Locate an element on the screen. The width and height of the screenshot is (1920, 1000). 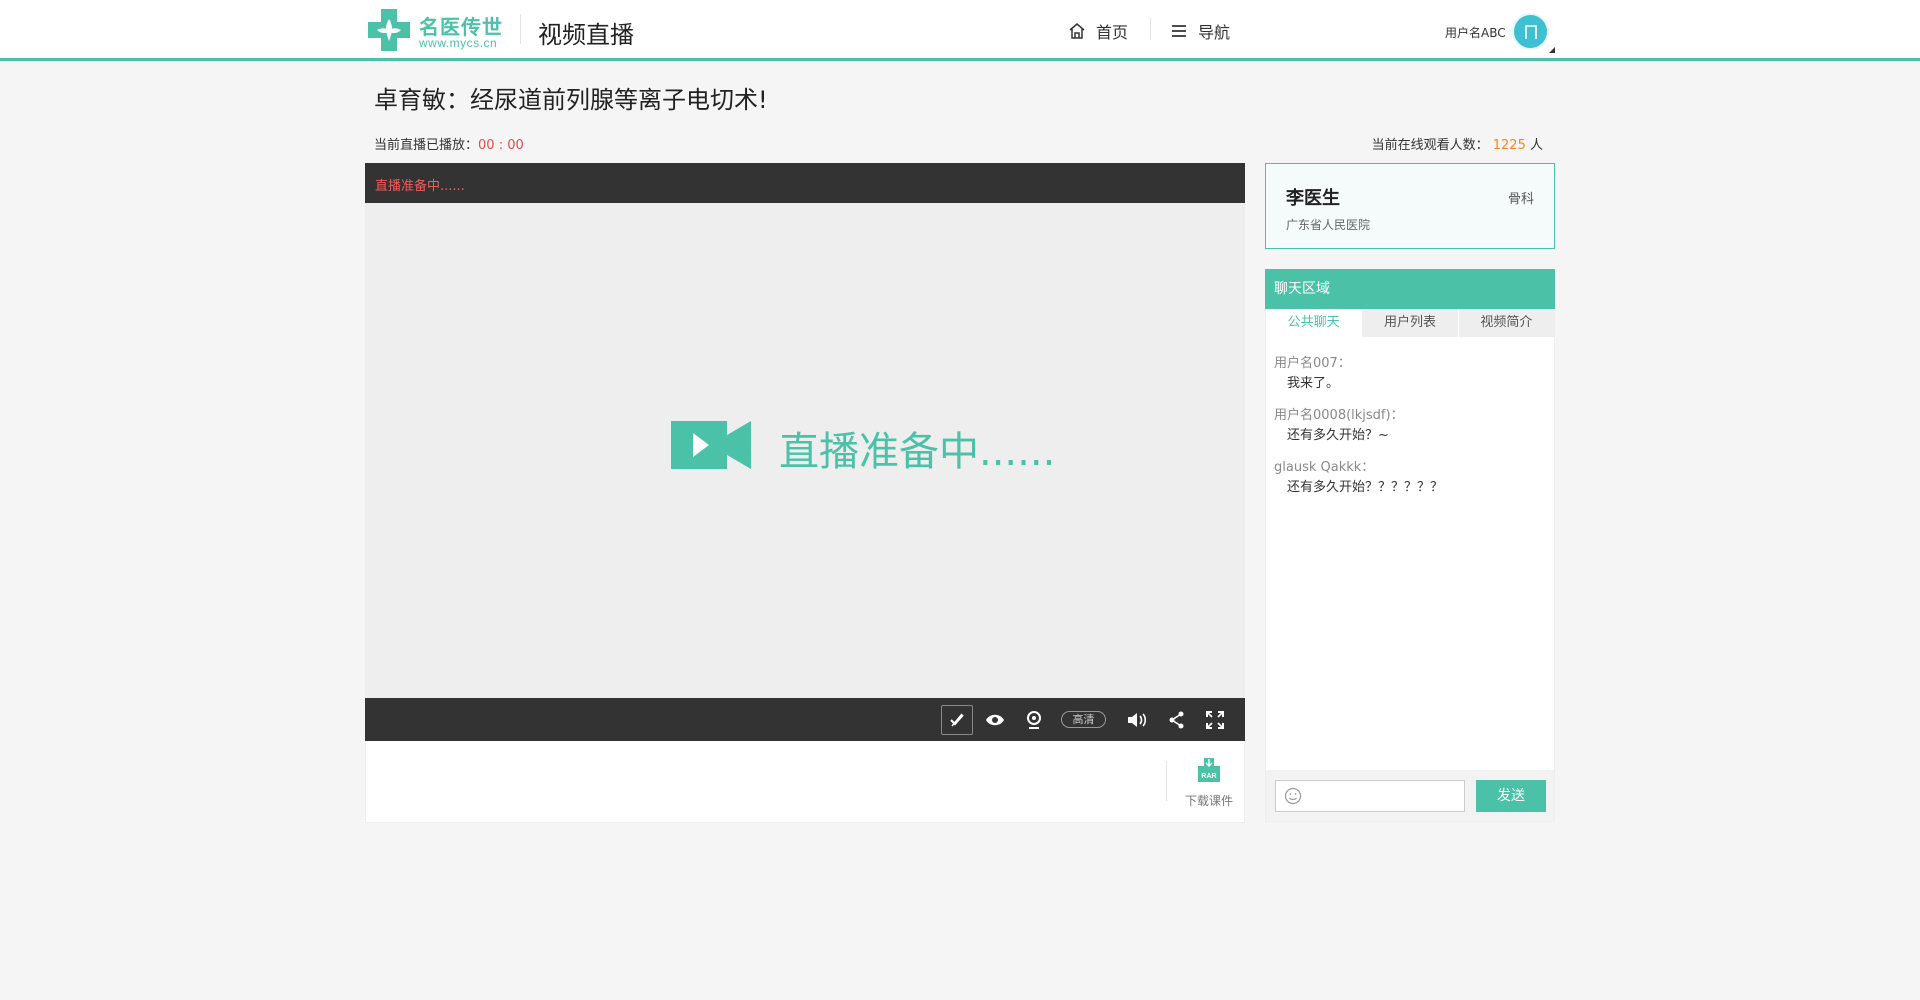
camera-button is located at coordinates (1034, 720).